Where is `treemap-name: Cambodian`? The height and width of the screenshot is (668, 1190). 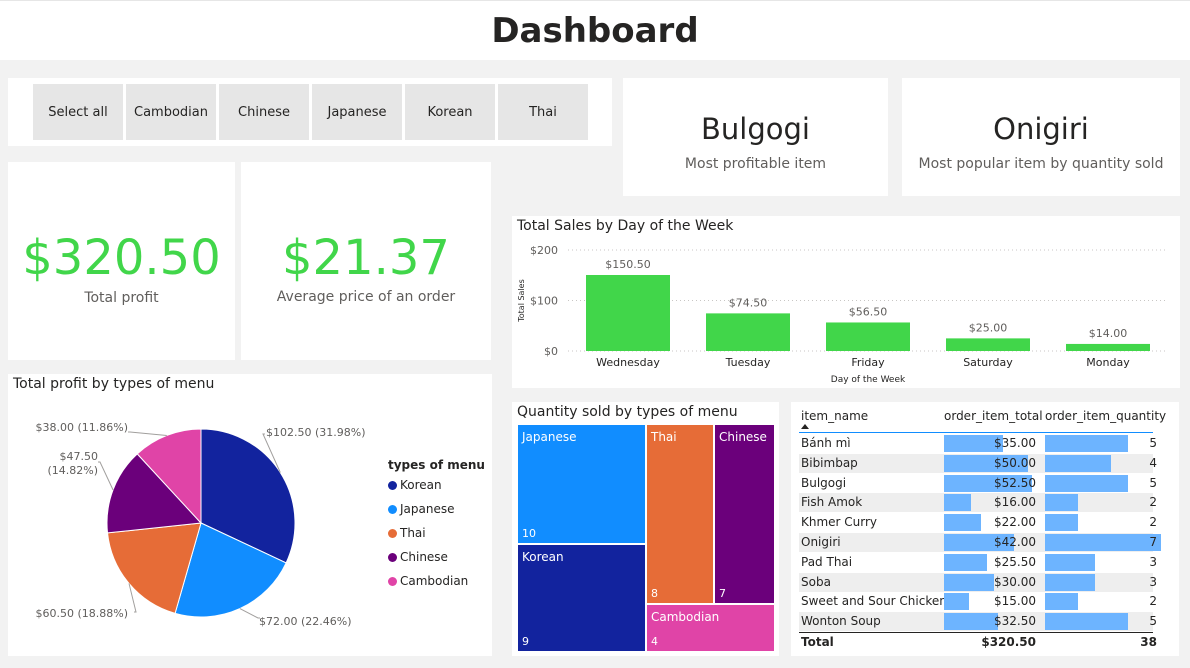 treemap-name: Cambodian is located at coordinates (685, 617).